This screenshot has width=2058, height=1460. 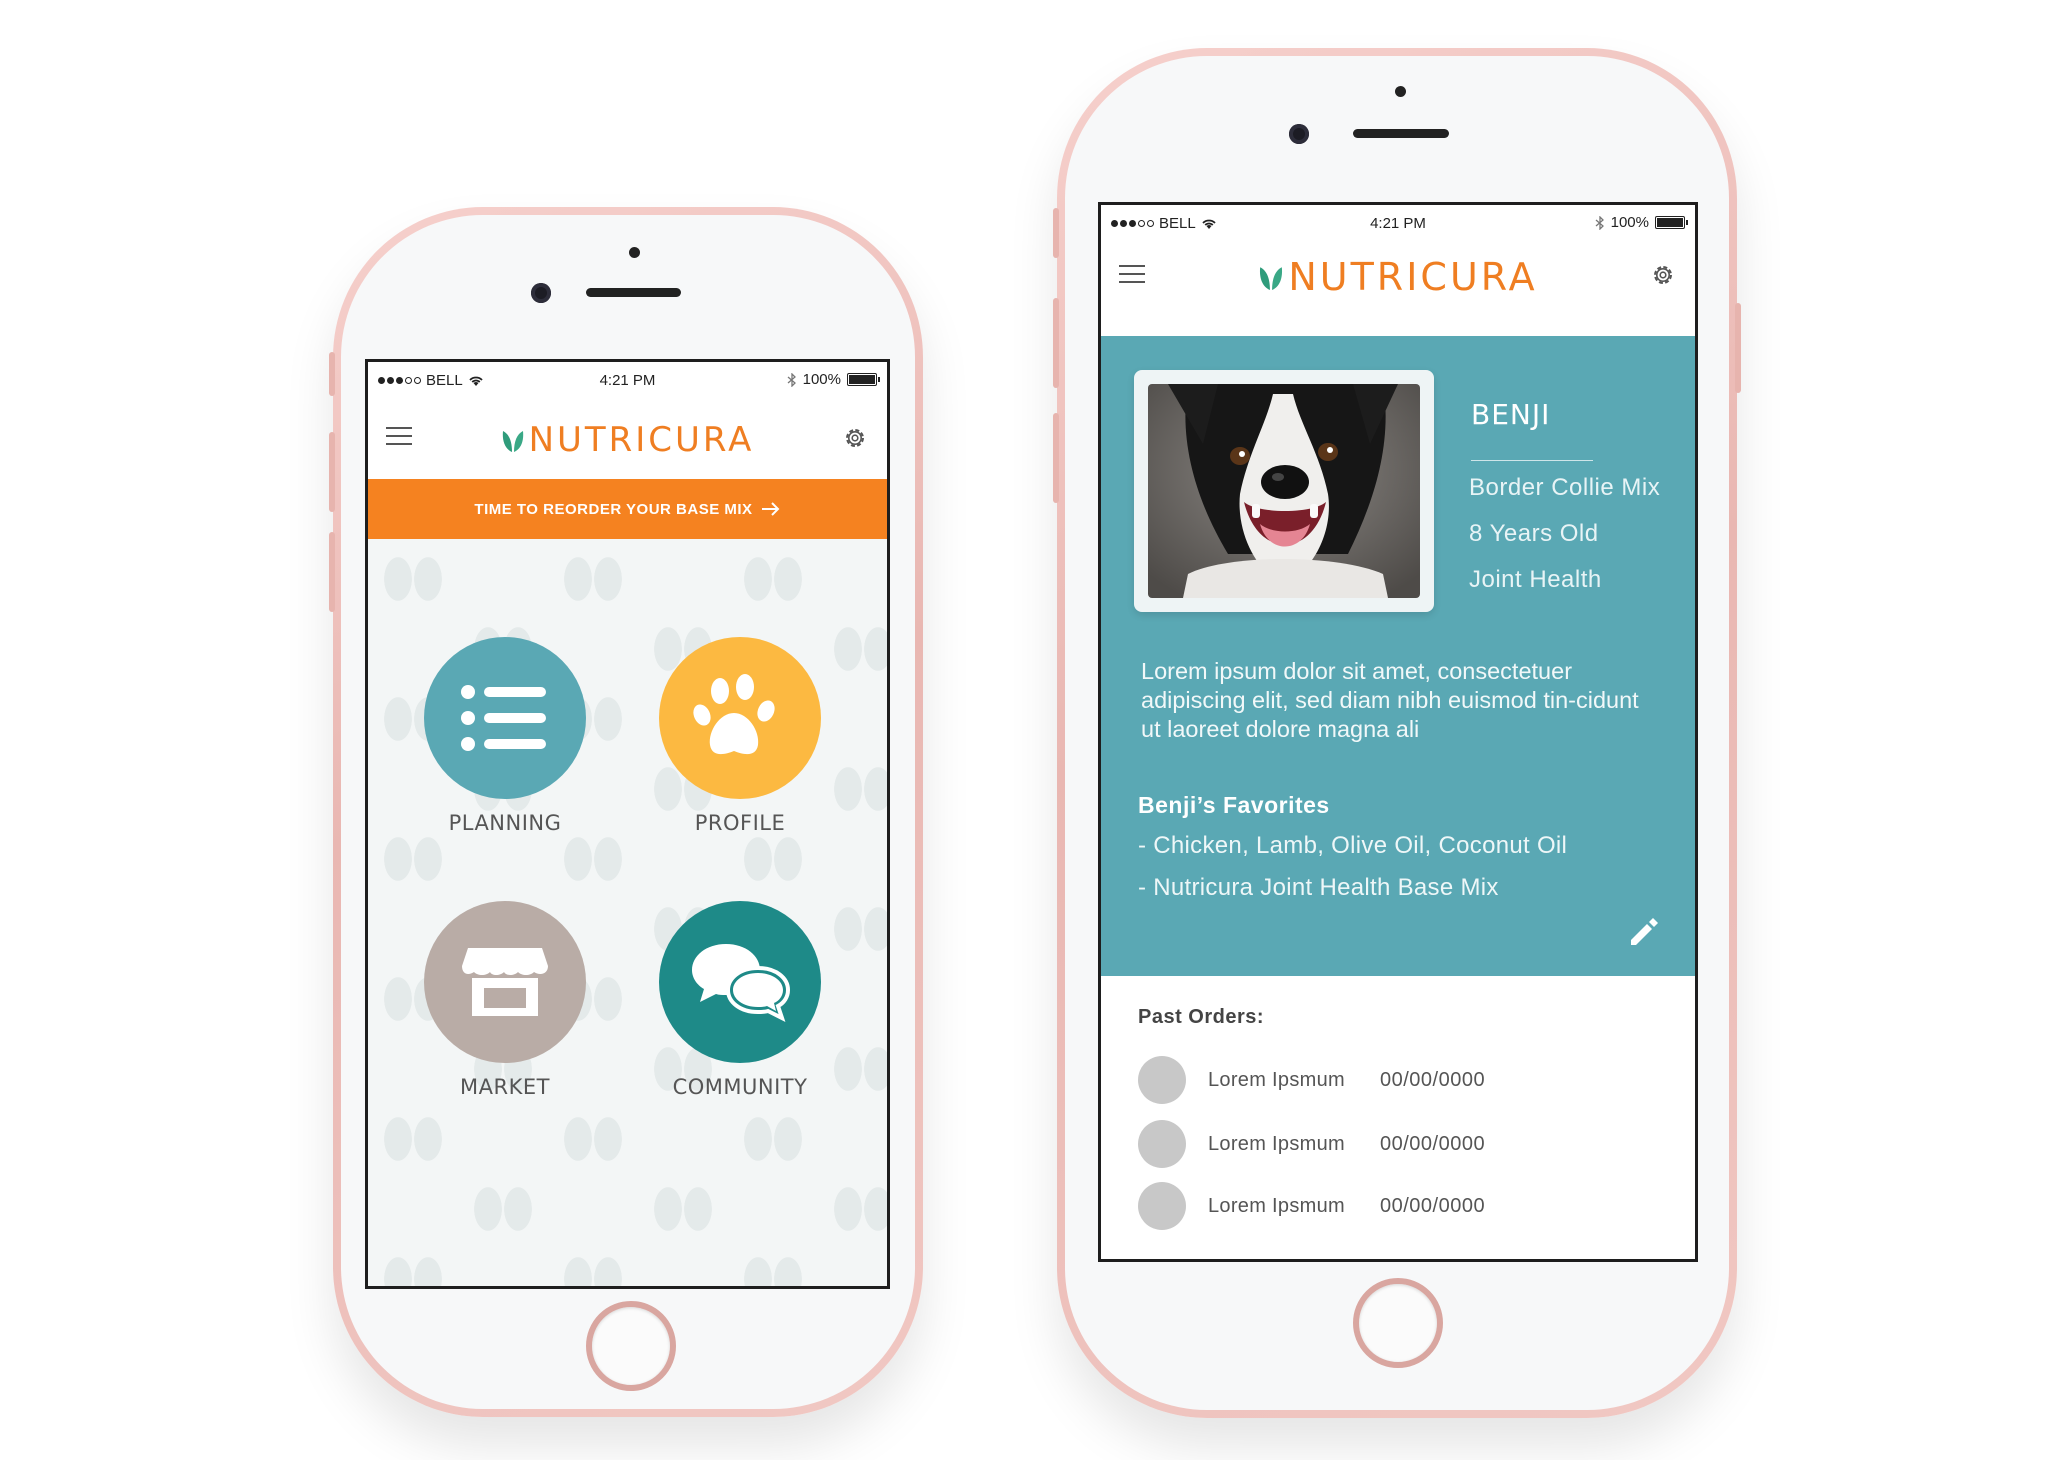 What do you see at coordinates (1565, 487) in the screenshot?
I see `pet-breed: Border Collie Mix` at bounding box center [1565, 487].